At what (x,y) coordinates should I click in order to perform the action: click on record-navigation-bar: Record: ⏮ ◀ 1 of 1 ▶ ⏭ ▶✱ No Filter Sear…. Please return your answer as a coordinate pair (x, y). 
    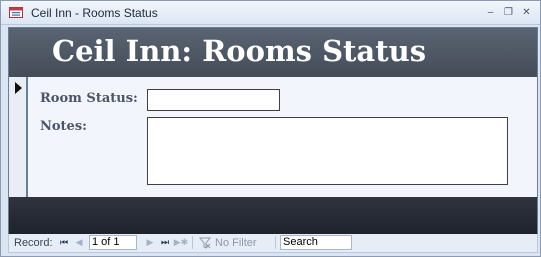
    Looking at the image, I should click on (273, 243).